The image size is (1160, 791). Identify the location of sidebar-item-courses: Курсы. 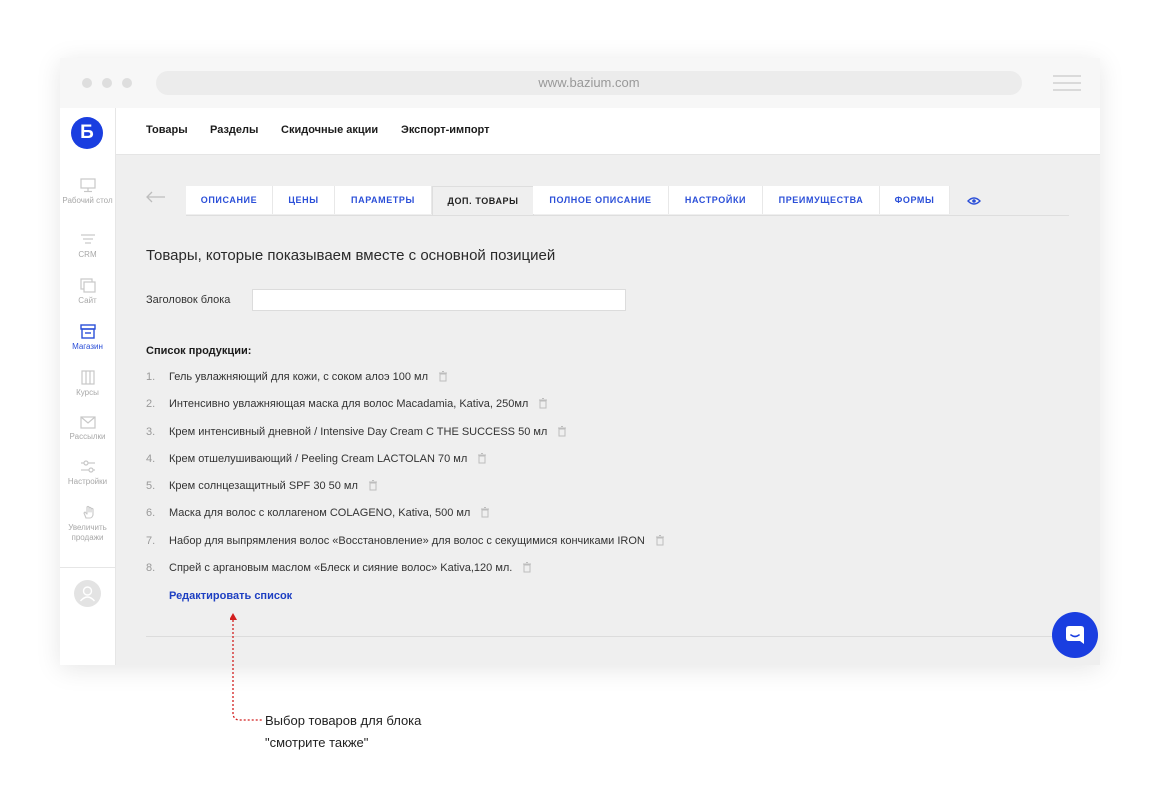
(87, 384).